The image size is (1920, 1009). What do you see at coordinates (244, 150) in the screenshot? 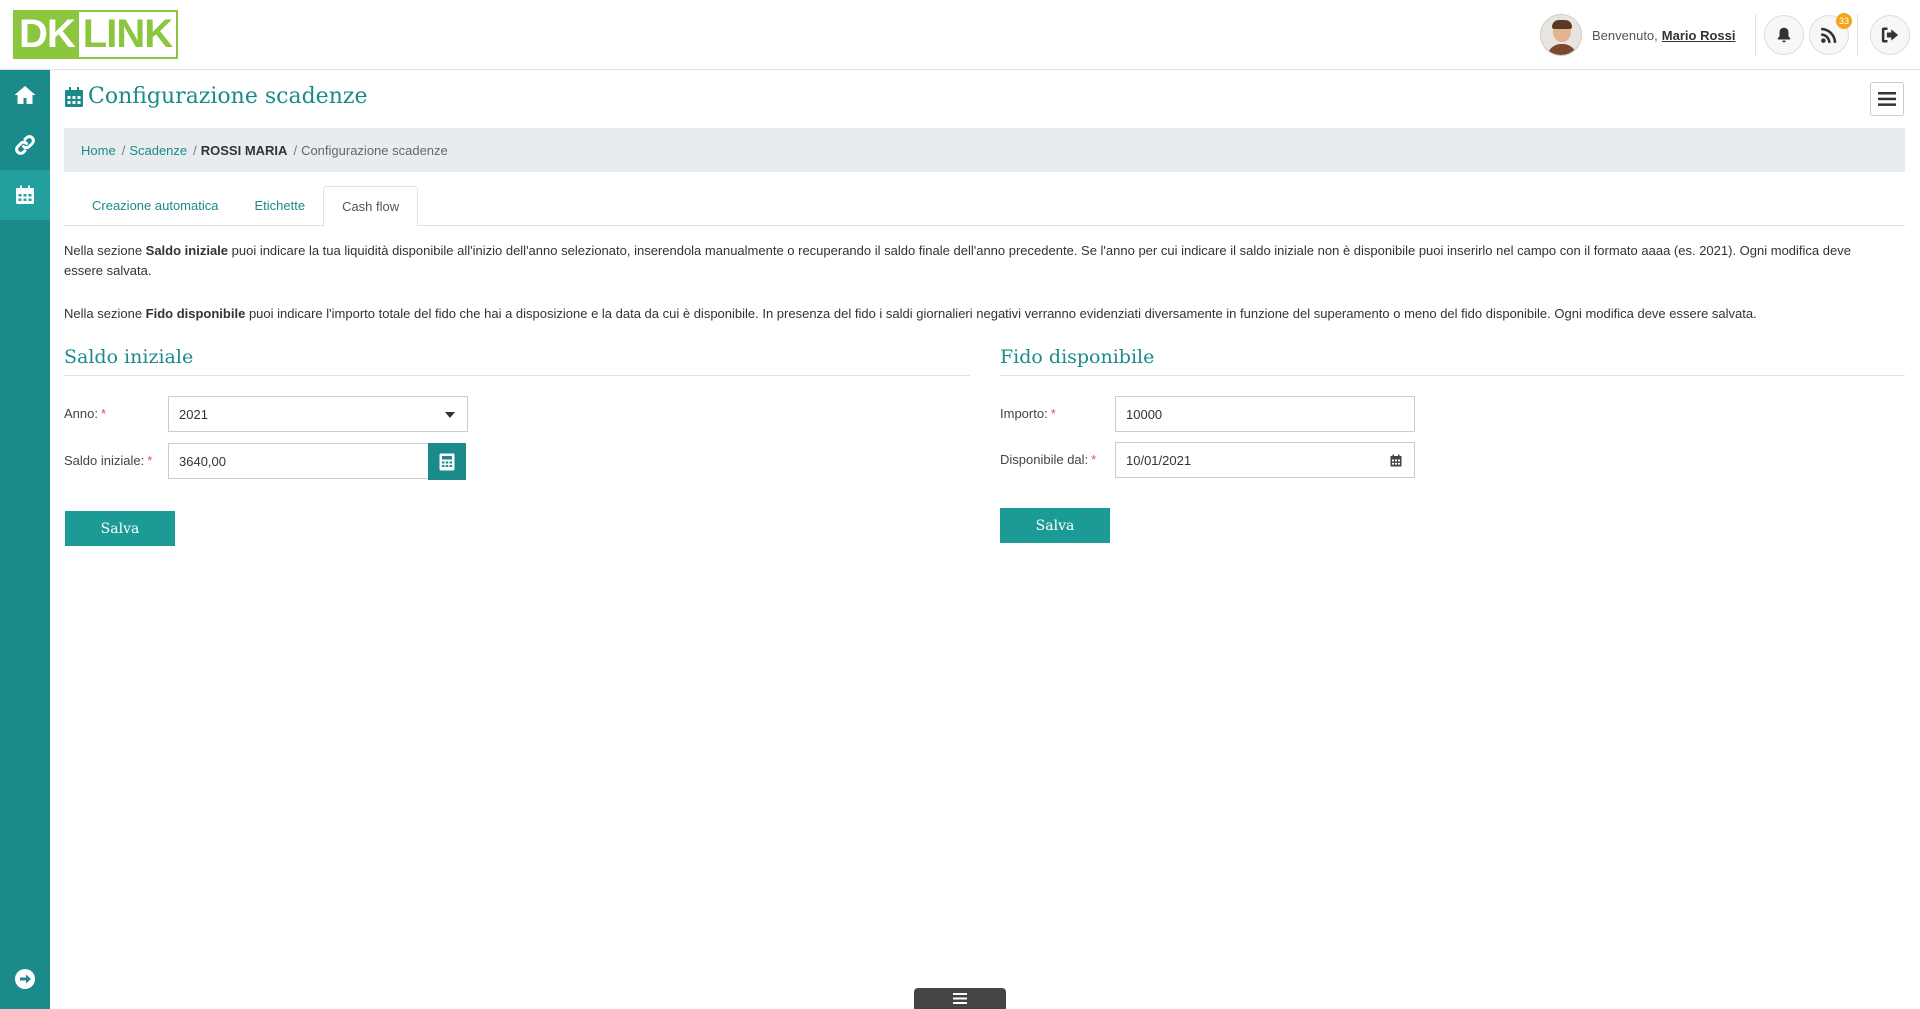
I see `breadcrumb-client: ROSSI MARIA` at bounding box center [244, 150].